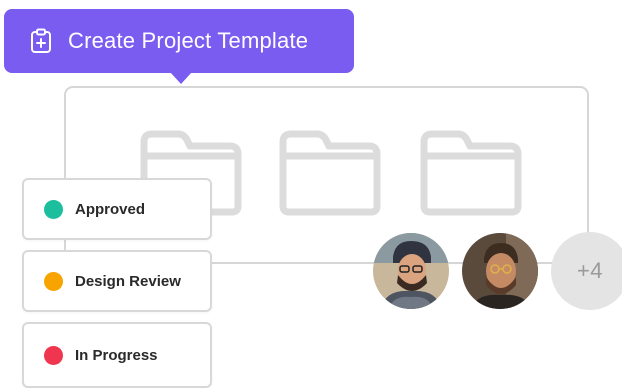 The width and height of the screenshot is (622, 388). I want to click on create-project-template-button: Create Project Template, so click(179, 46).